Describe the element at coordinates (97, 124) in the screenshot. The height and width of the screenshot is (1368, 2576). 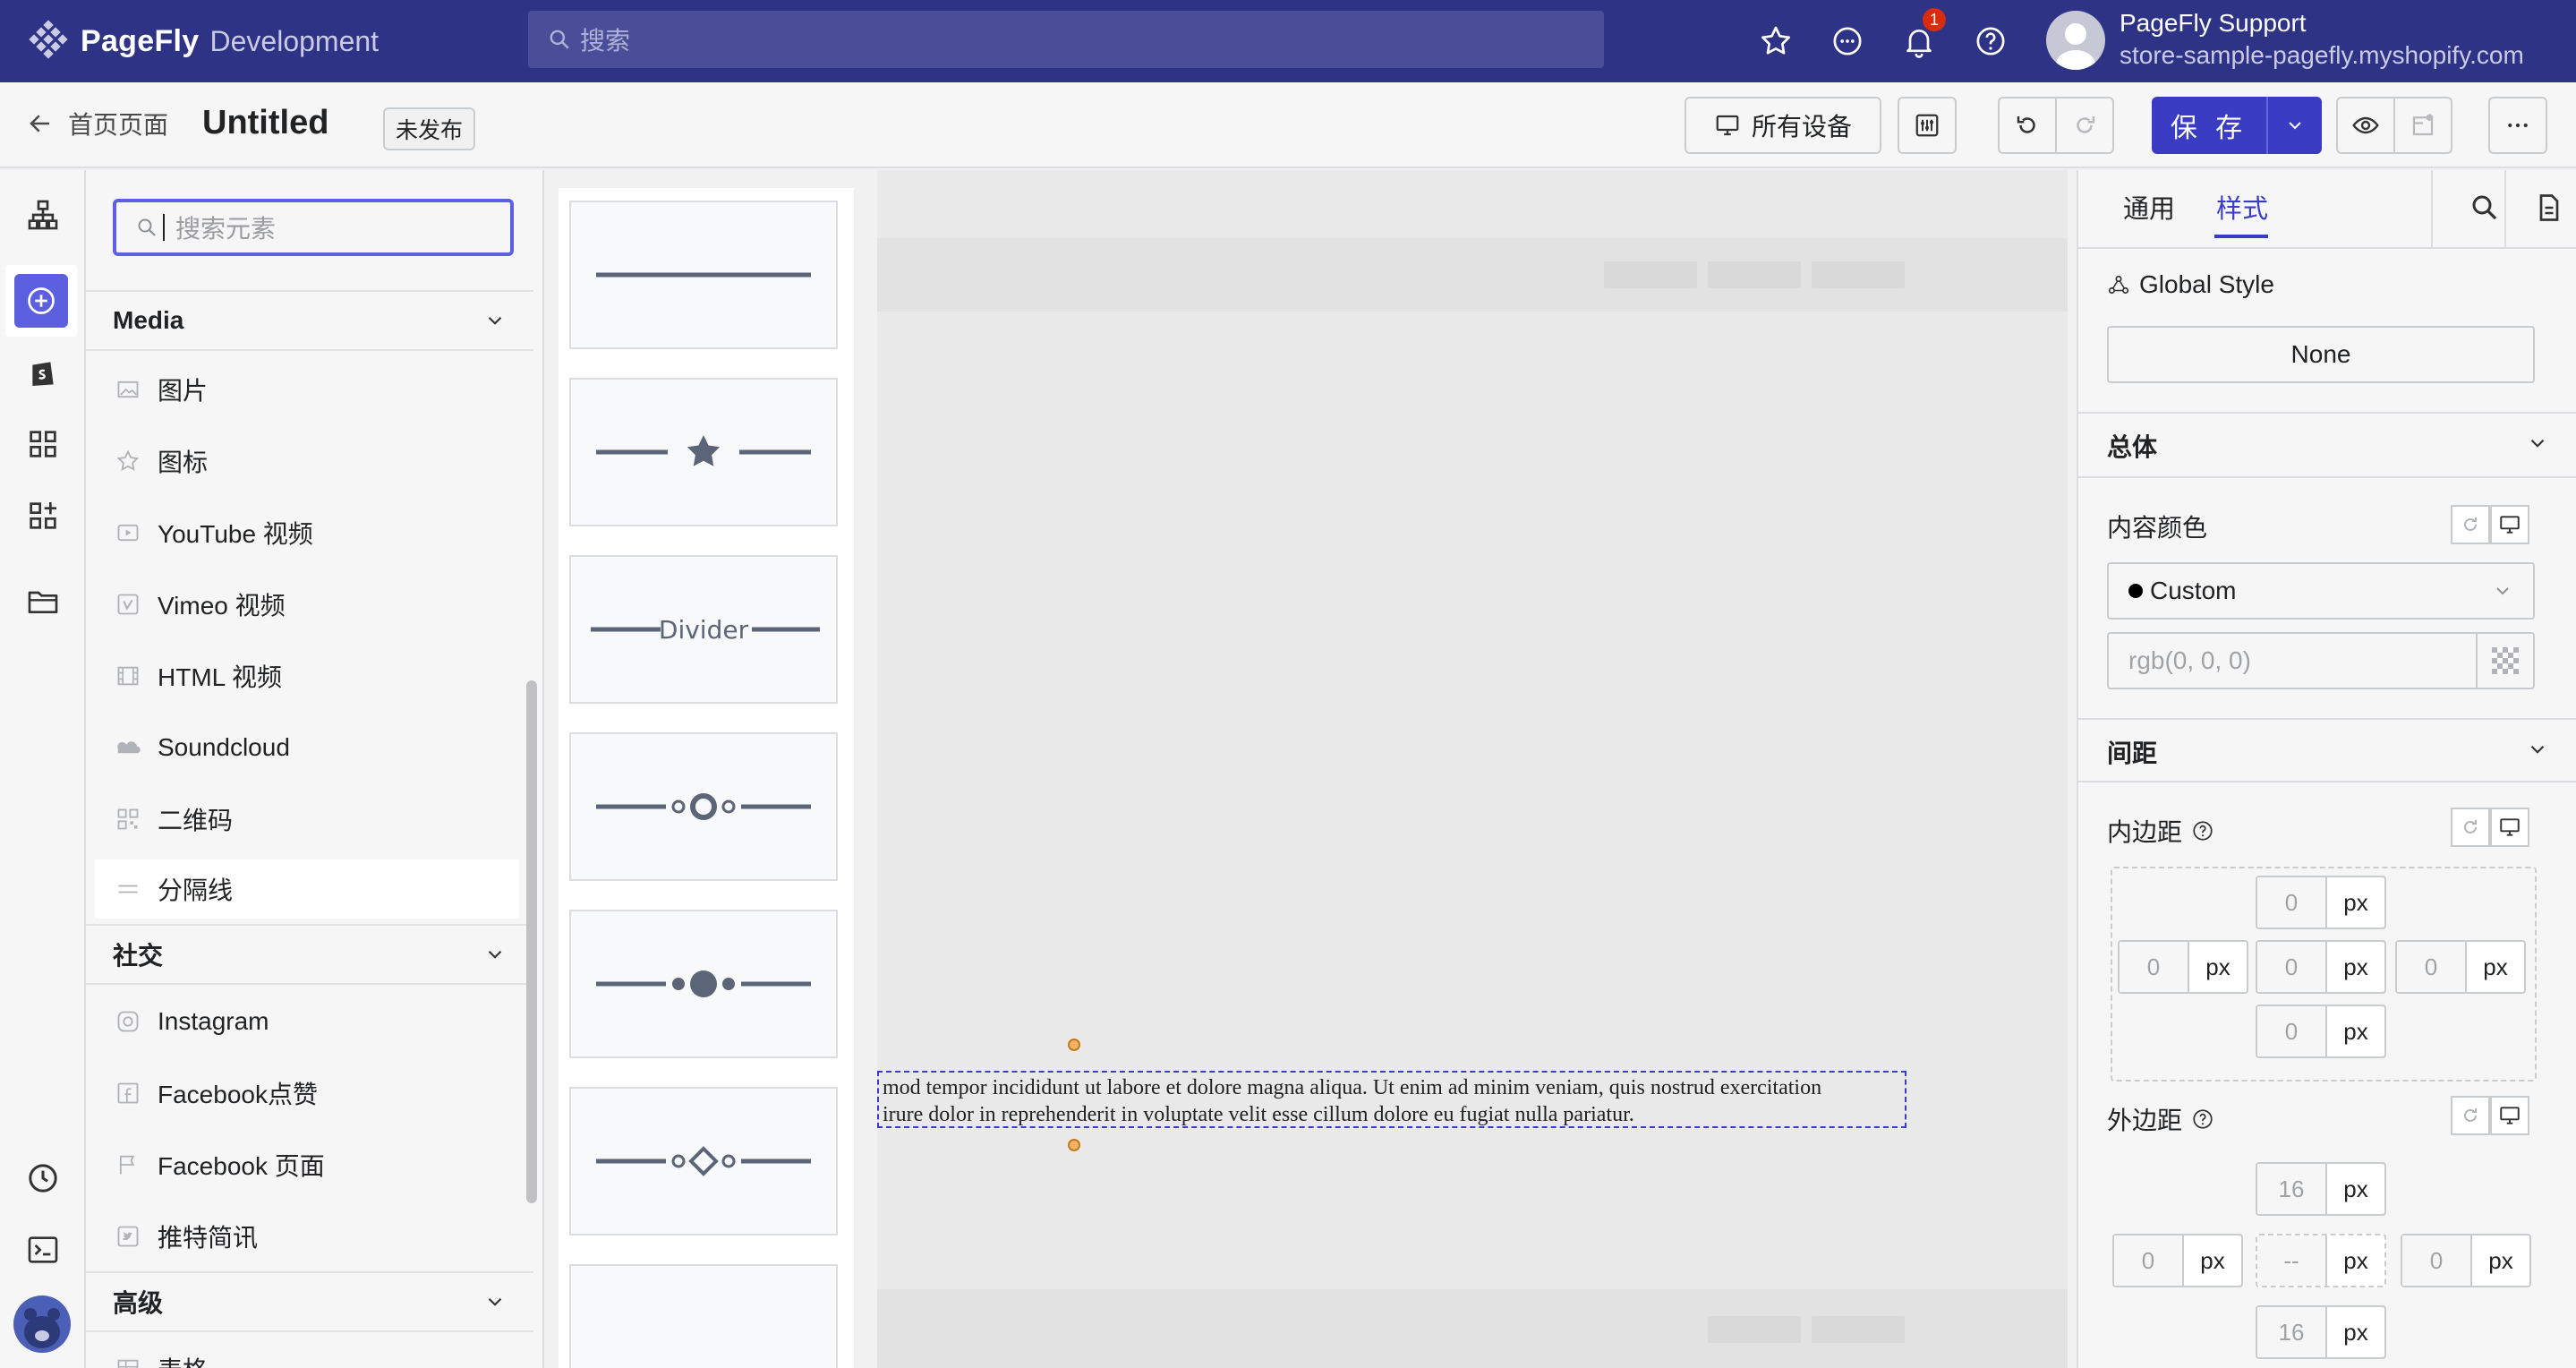
I see `back-link: 首页页面` at that location.